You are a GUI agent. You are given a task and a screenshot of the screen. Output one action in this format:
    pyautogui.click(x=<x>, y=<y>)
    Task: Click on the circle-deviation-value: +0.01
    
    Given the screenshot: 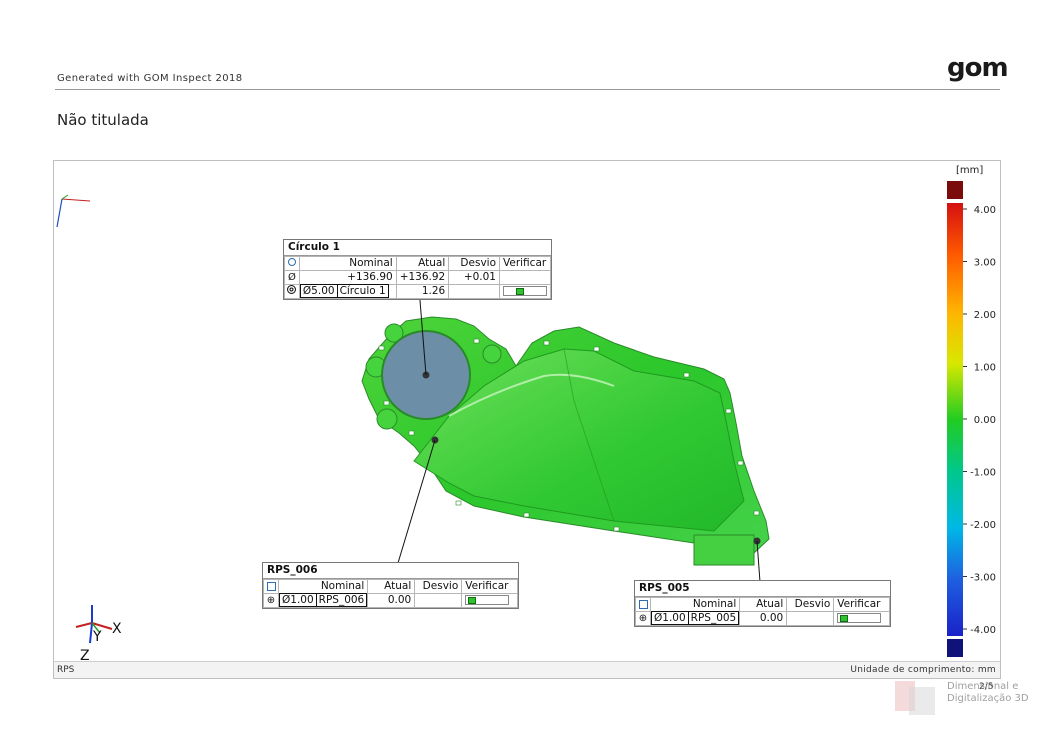 What is the action you would take?
    pyautogui.click(x=474, y=277)
    